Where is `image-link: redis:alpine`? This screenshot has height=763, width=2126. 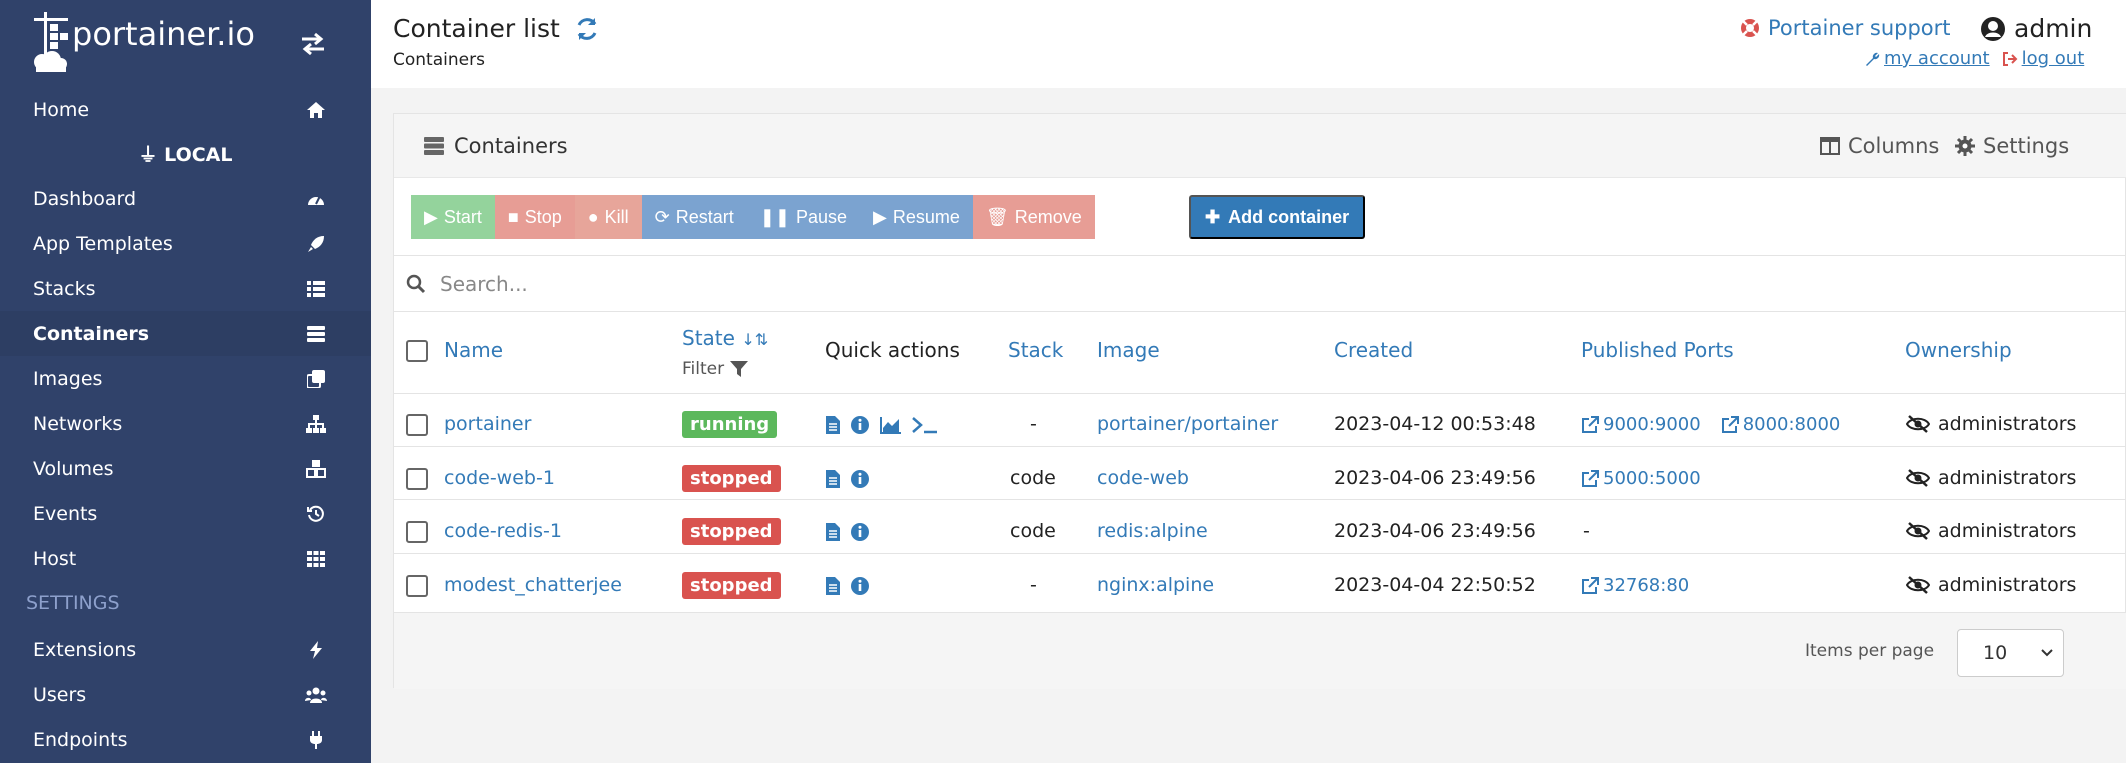 image-link: redis:alpine is located at coordinates (1152, 531).